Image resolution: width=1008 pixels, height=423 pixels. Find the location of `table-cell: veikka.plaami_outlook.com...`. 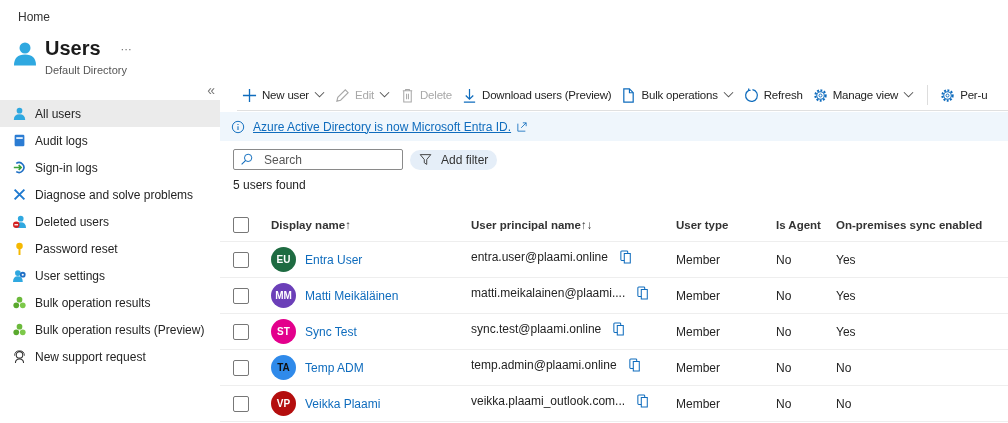

table-cell: veikka.plaami_outlook.com... is located at coordinates (548, 400).